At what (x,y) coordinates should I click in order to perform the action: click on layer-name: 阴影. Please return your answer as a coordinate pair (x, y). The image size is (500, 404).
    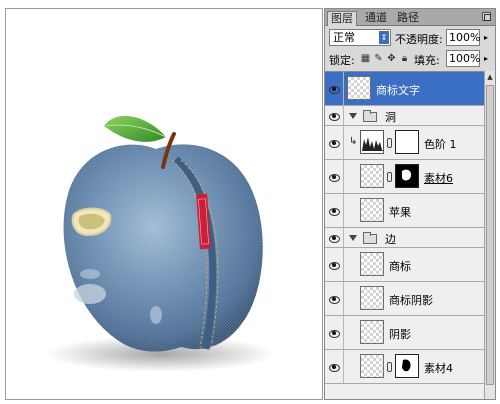
    Looking at the image, I should click on (400, 334).